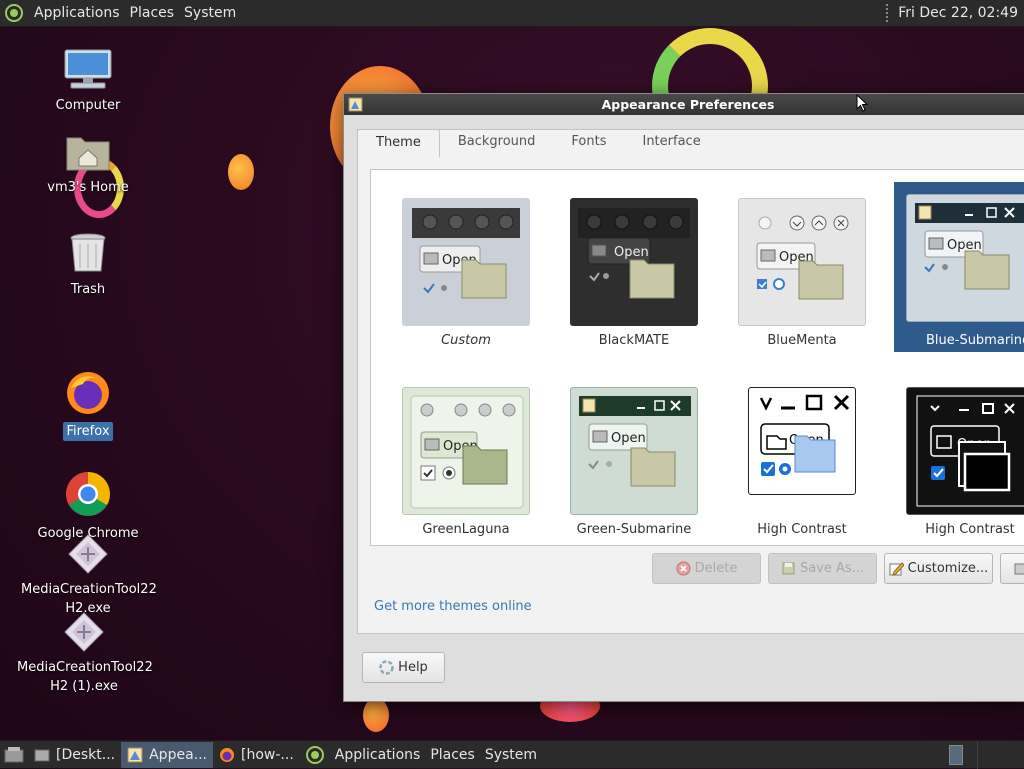 Image resolution: width=1024 pixels, height=769 pixels. Describe the element at coordinates (688, 104) in the screenshot. I see `window-title: Appearance Preferences` at that location.